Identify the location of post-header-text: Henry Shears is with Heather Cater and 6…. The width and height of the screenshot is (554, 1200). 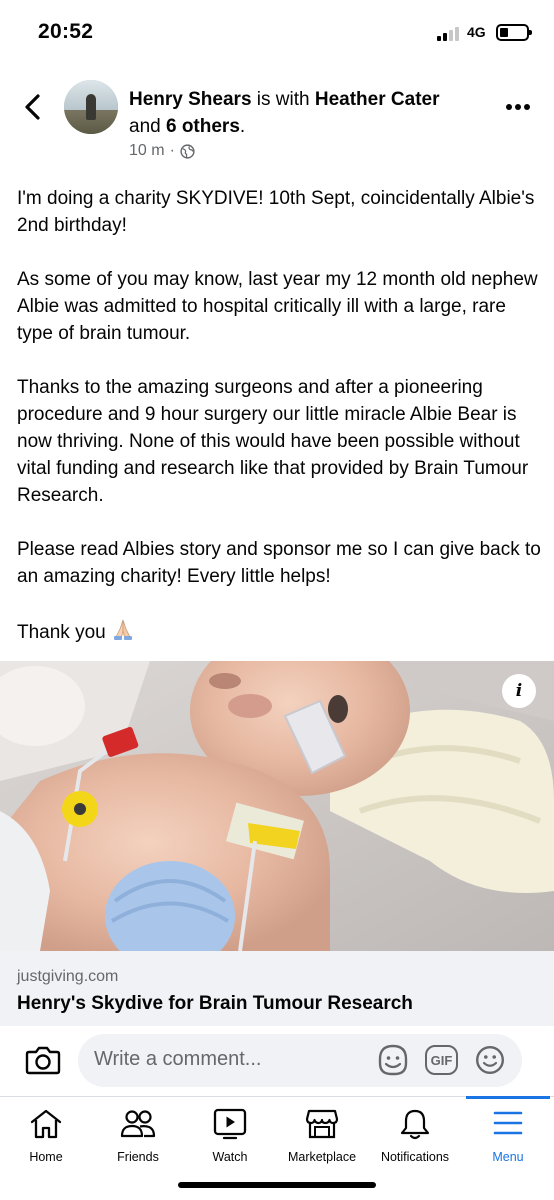
(309, 113).